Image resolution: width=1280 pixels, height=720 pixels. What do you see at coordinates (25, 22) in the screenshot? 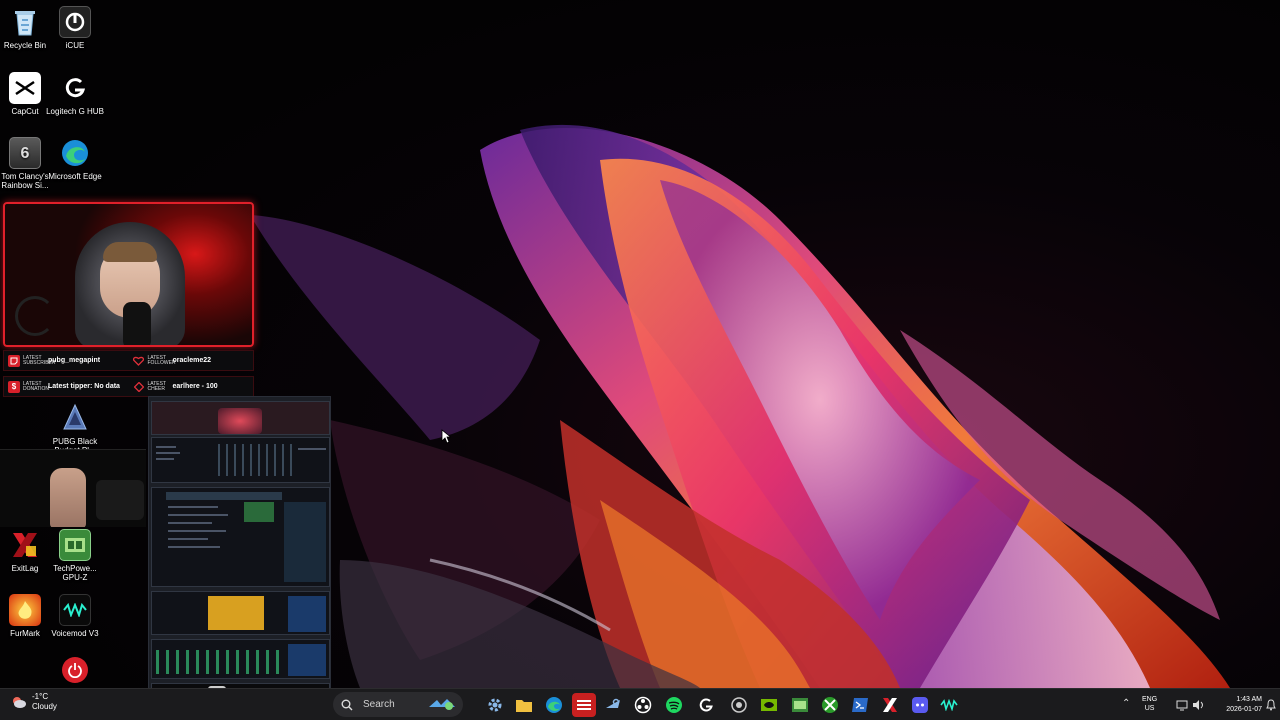
I see `recycle-bin-icon` at bounding box center [25, 22].